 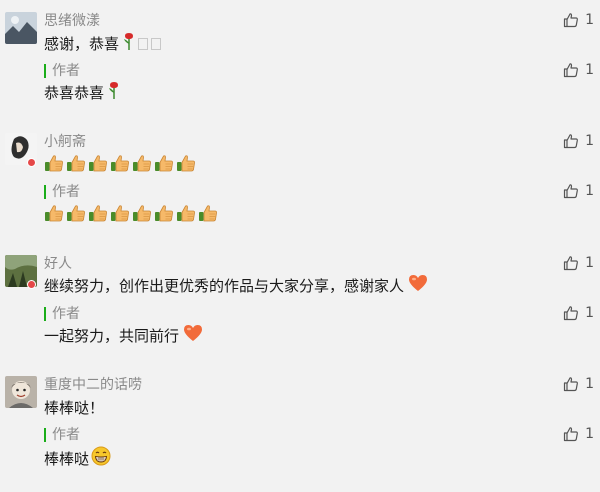 I want to click on commenter-name: 思绪微漾, so click(x=72, y=21).